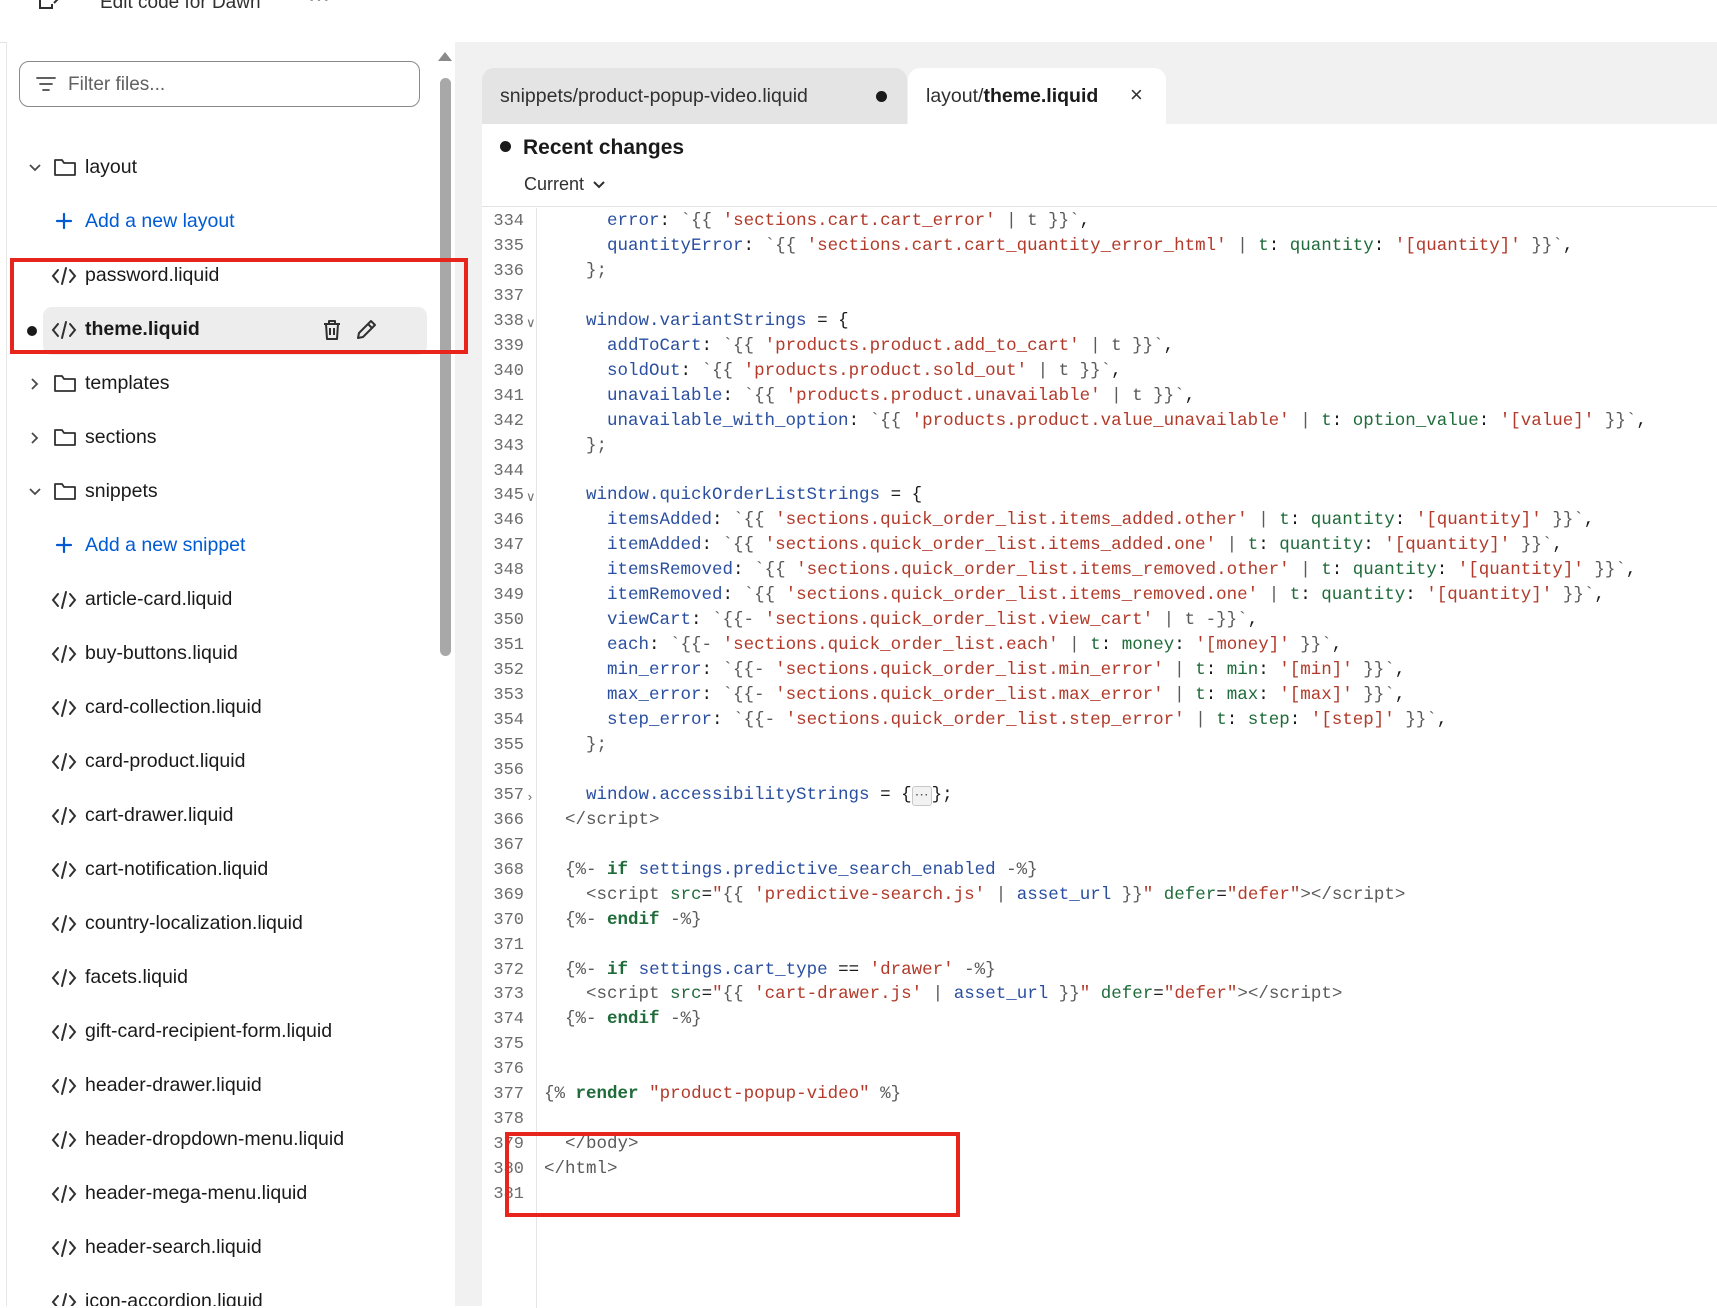 Image resolution: width=1717 pixels, height=1308 pixels. What do you see at coordinates (222, 168) in the screenshot?
I see `folder-layout: layout` at bounding box center [222, 168].